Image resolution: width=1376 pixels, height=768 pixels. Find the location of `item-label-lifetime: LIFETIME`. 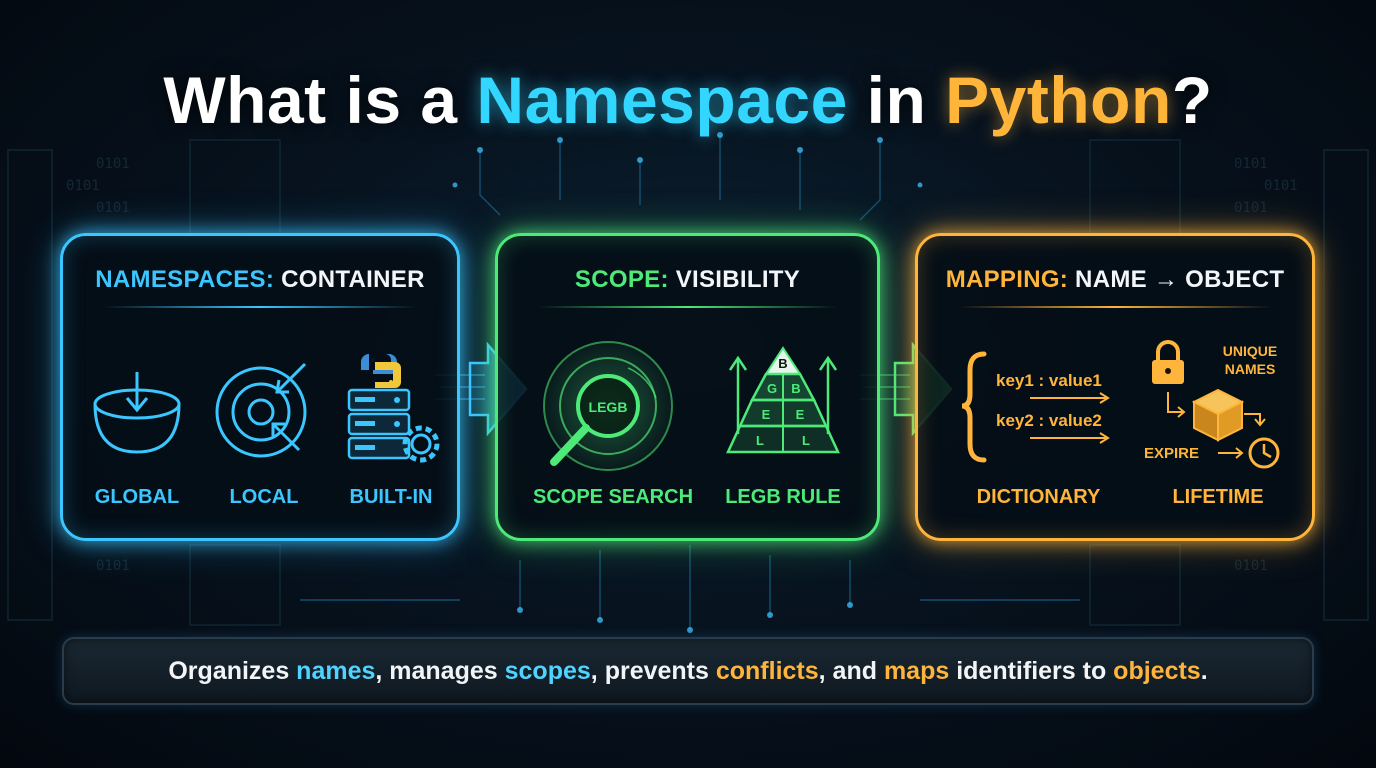

item-label-lifetime: LIFETIME is located at coordinates (1218, 497).